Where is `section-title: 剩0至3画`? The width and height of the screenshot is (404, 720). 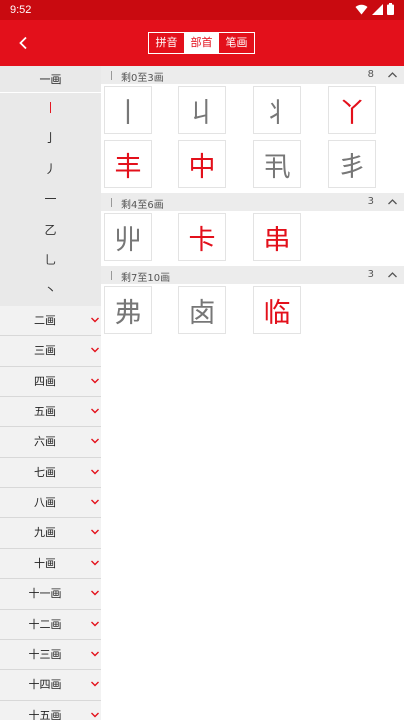 section-title: 剩0至3画 is located at coordinates (142, 78).